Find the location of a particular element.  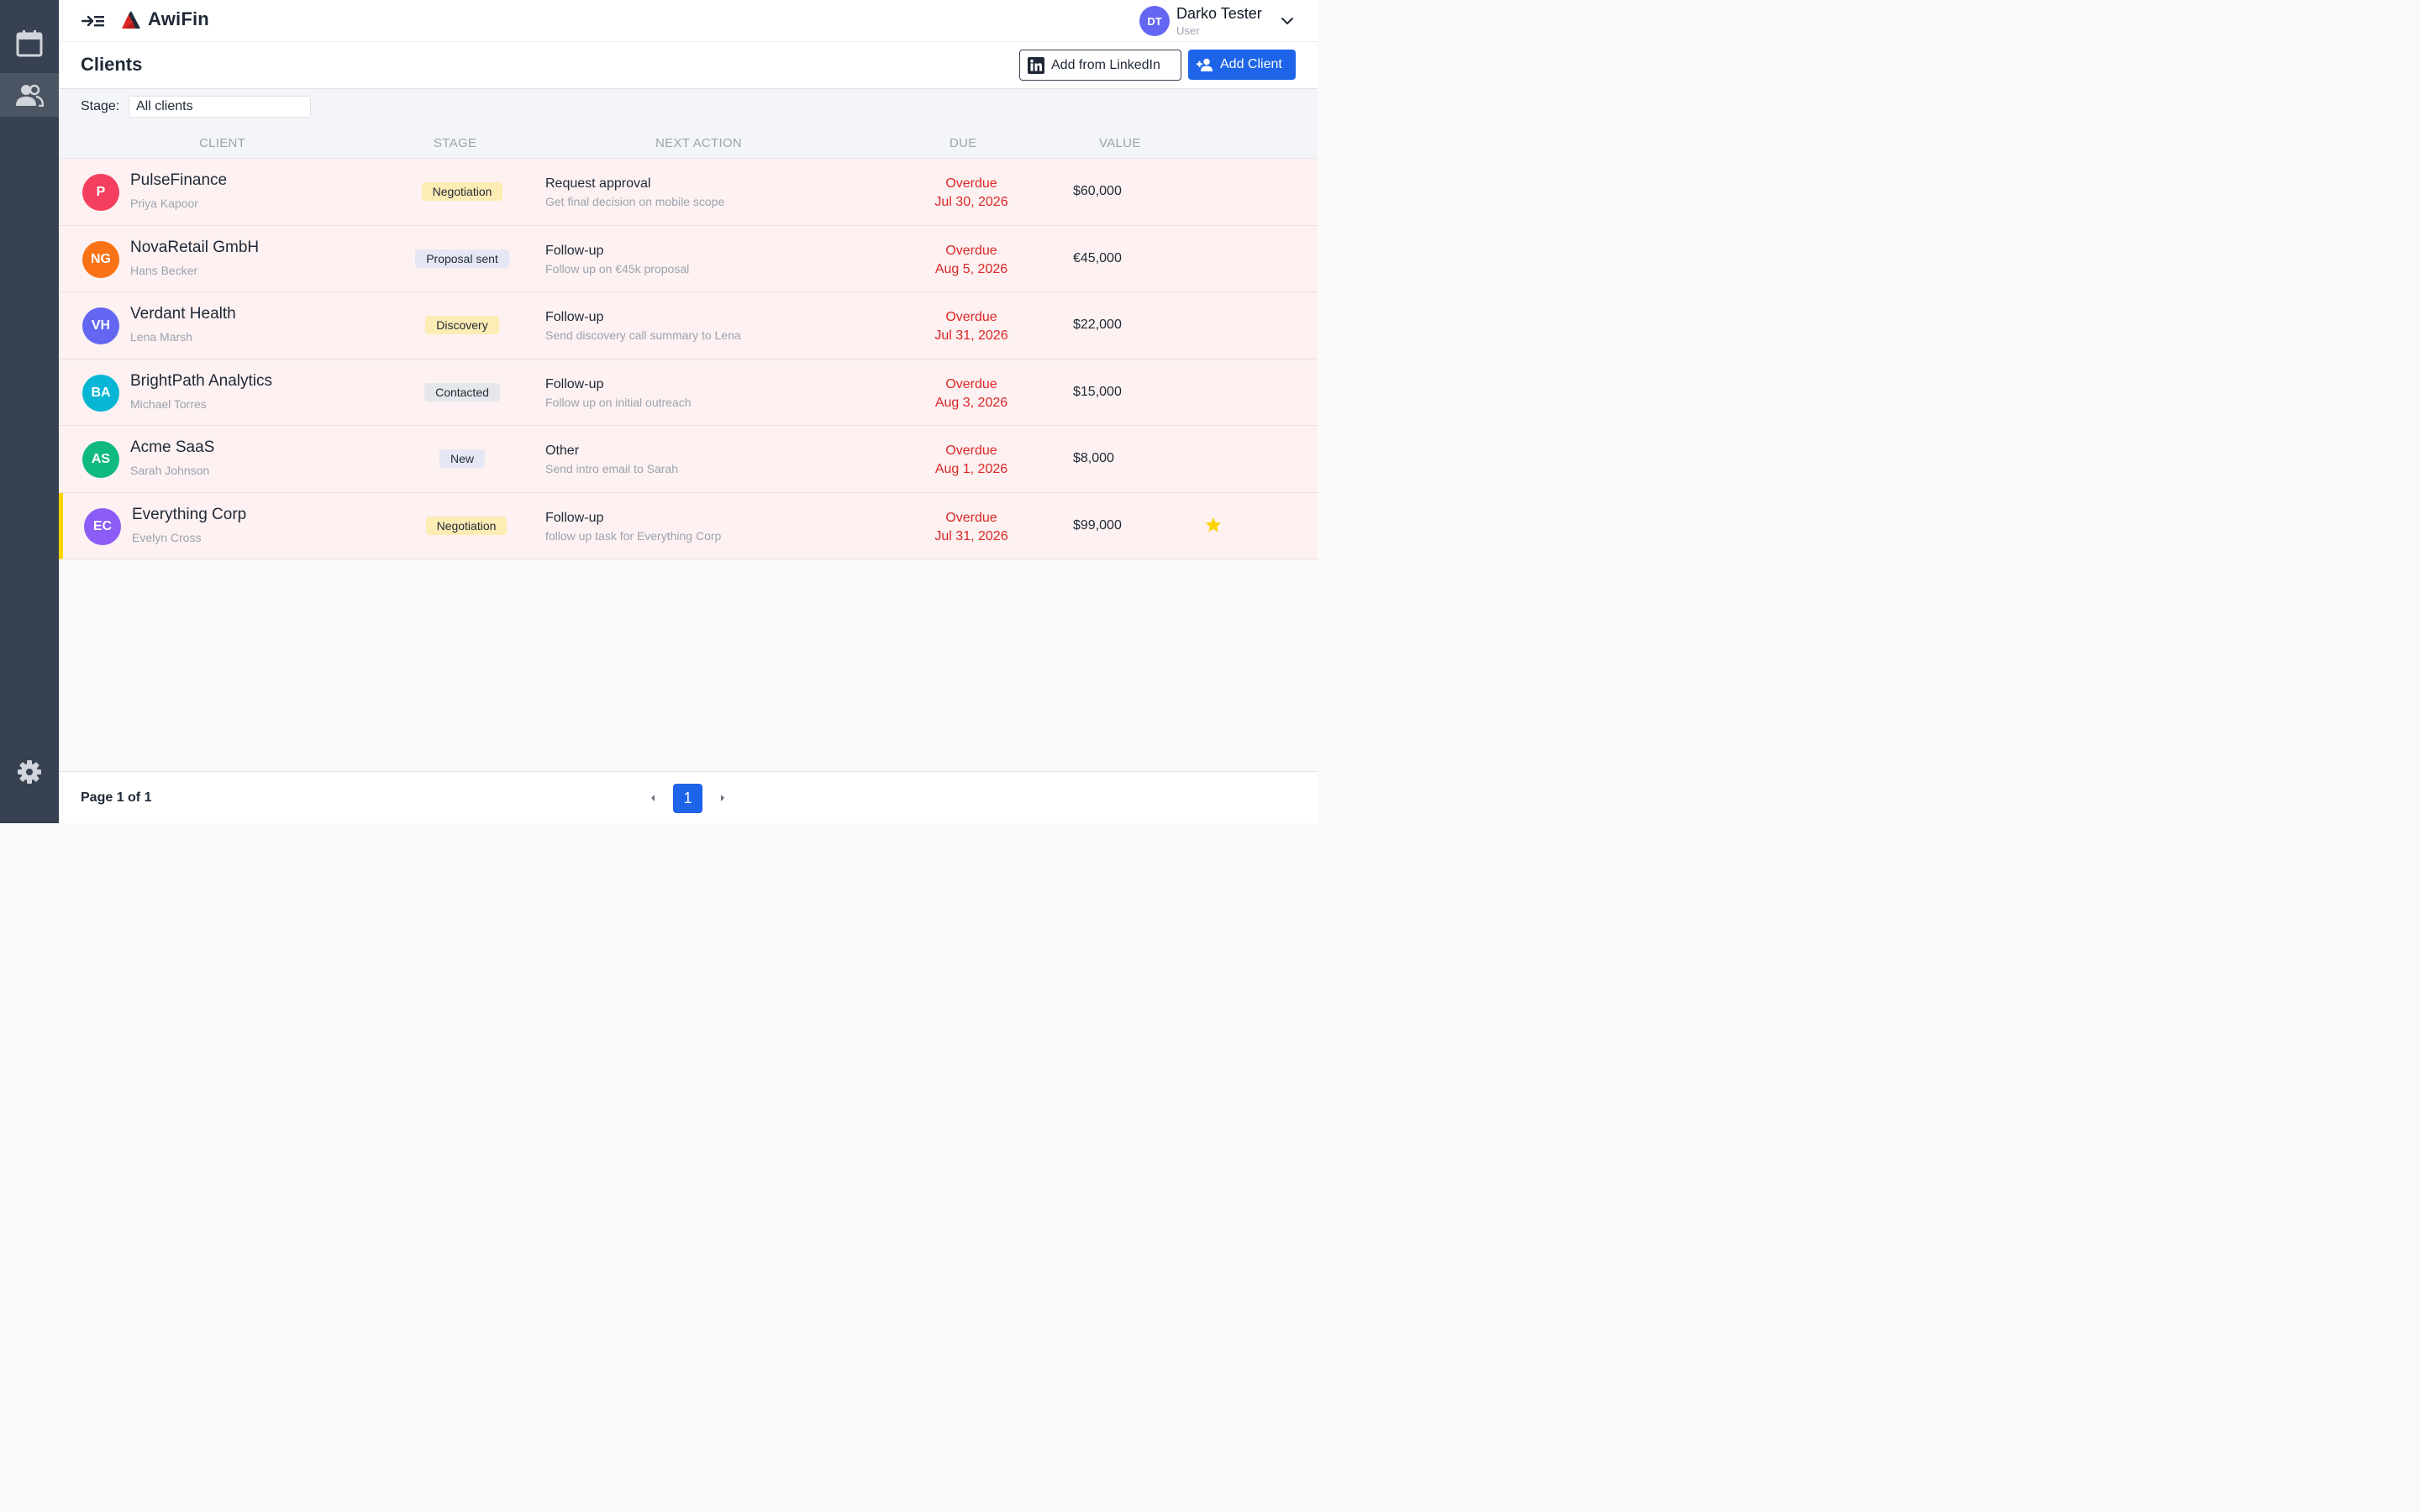

sidebar-item-clients is located at coordinates (29, 95).